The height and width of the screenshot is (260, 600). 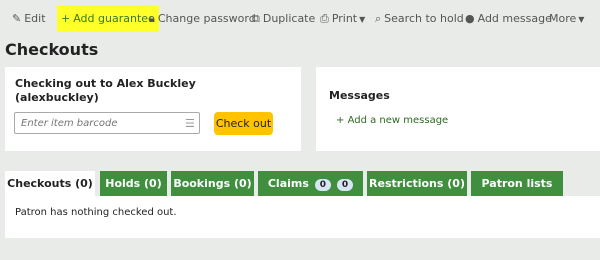 What do you see at coordinates (202, 19) in the screenshot?
I see `change-password-button: 🔒︎ Change password` at bounding box center [202, 19].